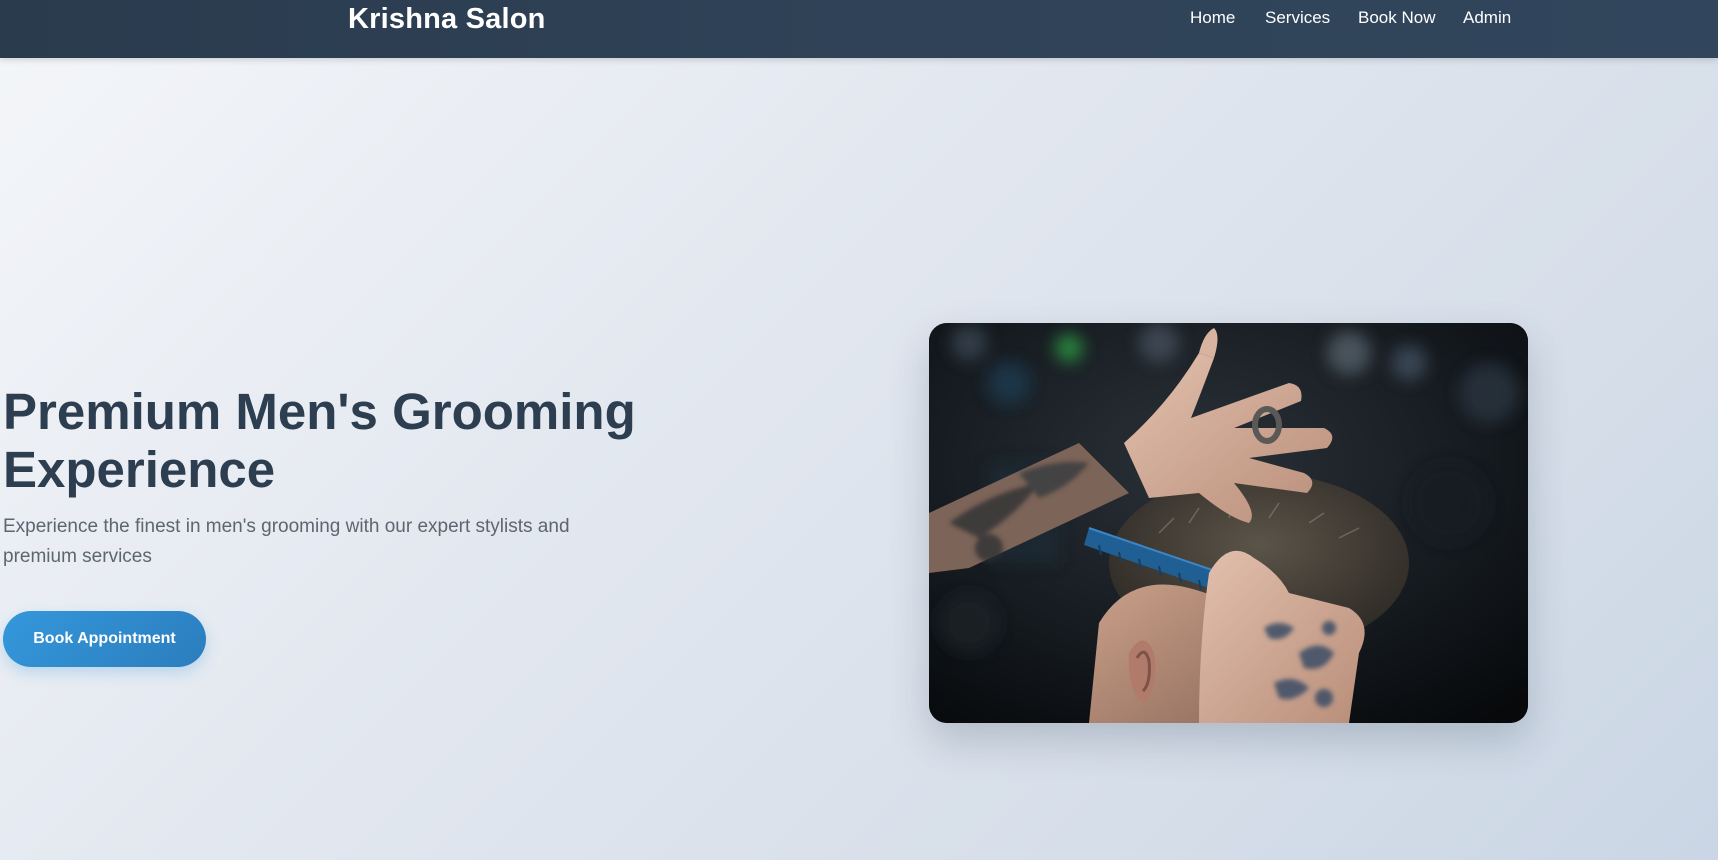 This screenshot has height=860, width=1718. I want to click on book-appointment-button: Book Appointment, so click(104, 639).